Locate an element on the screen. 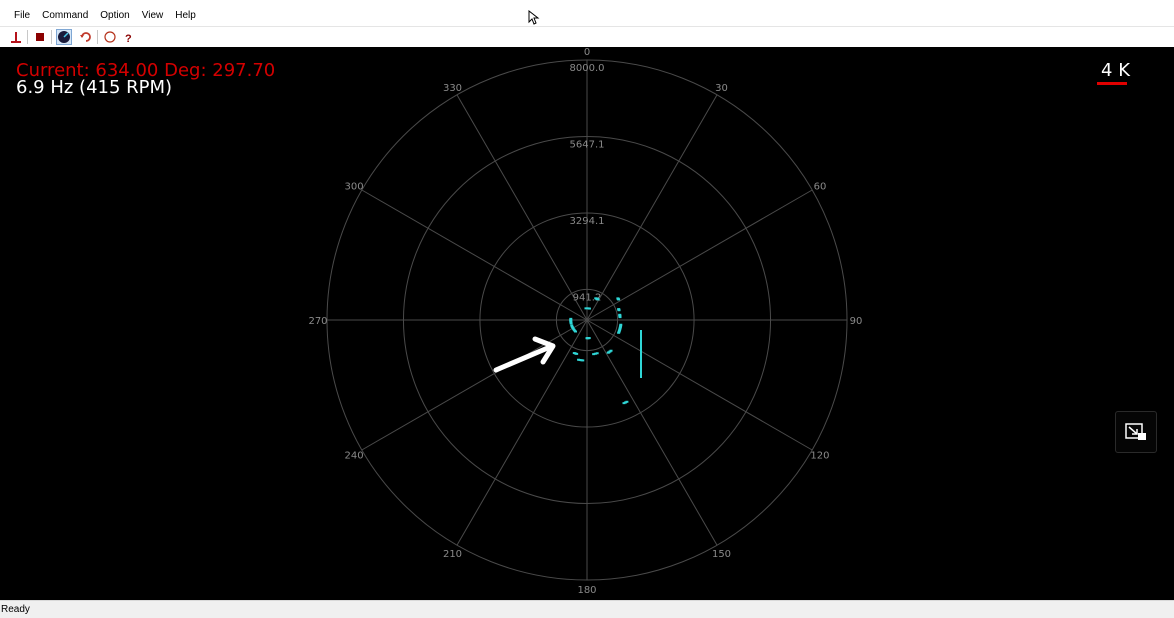  help-button: ? is located at coordinates (128, 37).